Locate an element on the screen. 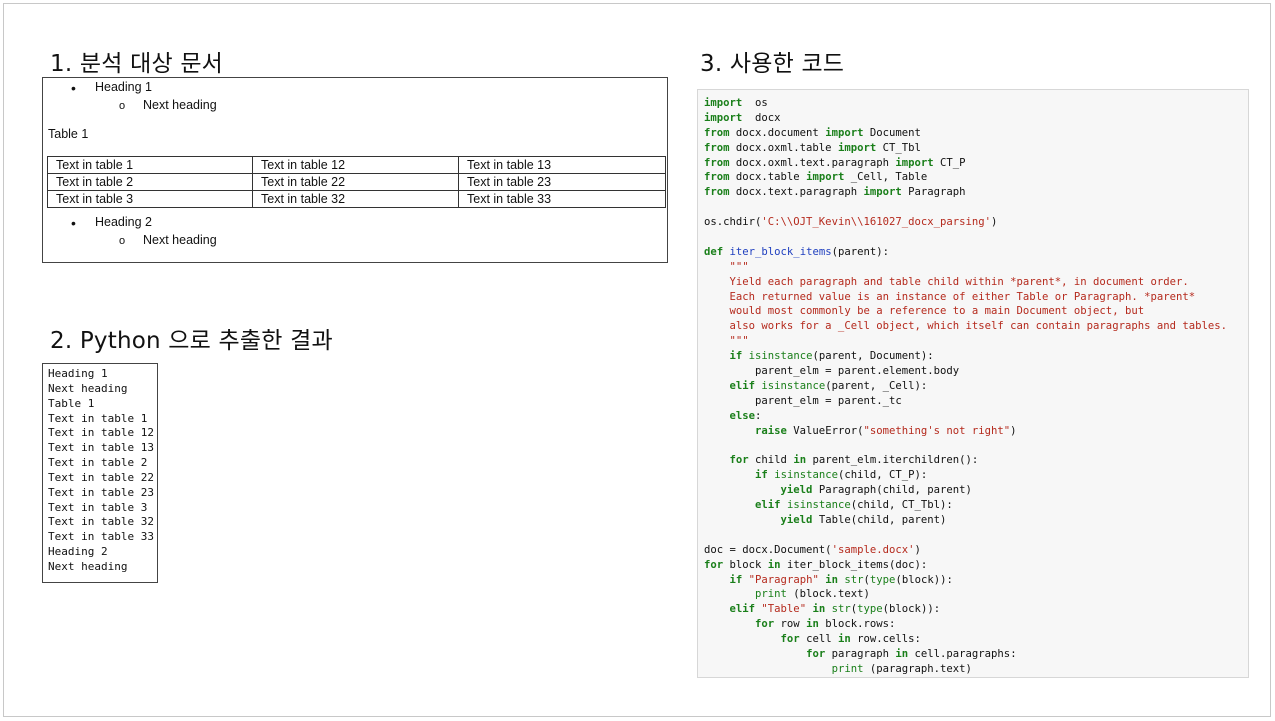  table-cell: Text in table 32 is located at coordinates (355, 199).